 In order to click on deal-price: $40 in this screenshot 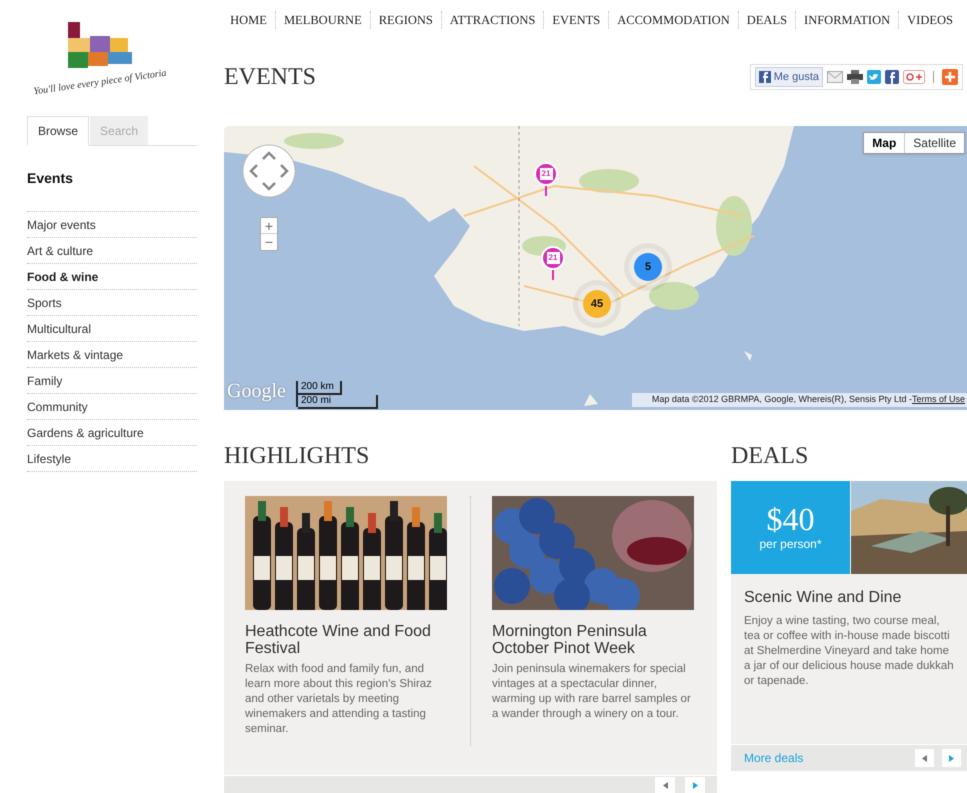, I will do `click(790, 518)`.